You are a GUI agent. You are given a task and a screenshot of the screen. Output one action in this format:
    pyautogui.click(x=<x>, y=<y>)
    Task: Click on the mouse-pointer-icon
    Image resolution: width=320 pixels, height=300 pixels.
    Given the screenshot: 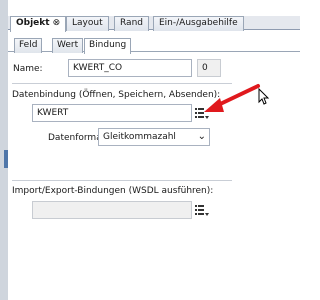 What is the action you would take?
    pyautogui.click(x=264, y=96)
    